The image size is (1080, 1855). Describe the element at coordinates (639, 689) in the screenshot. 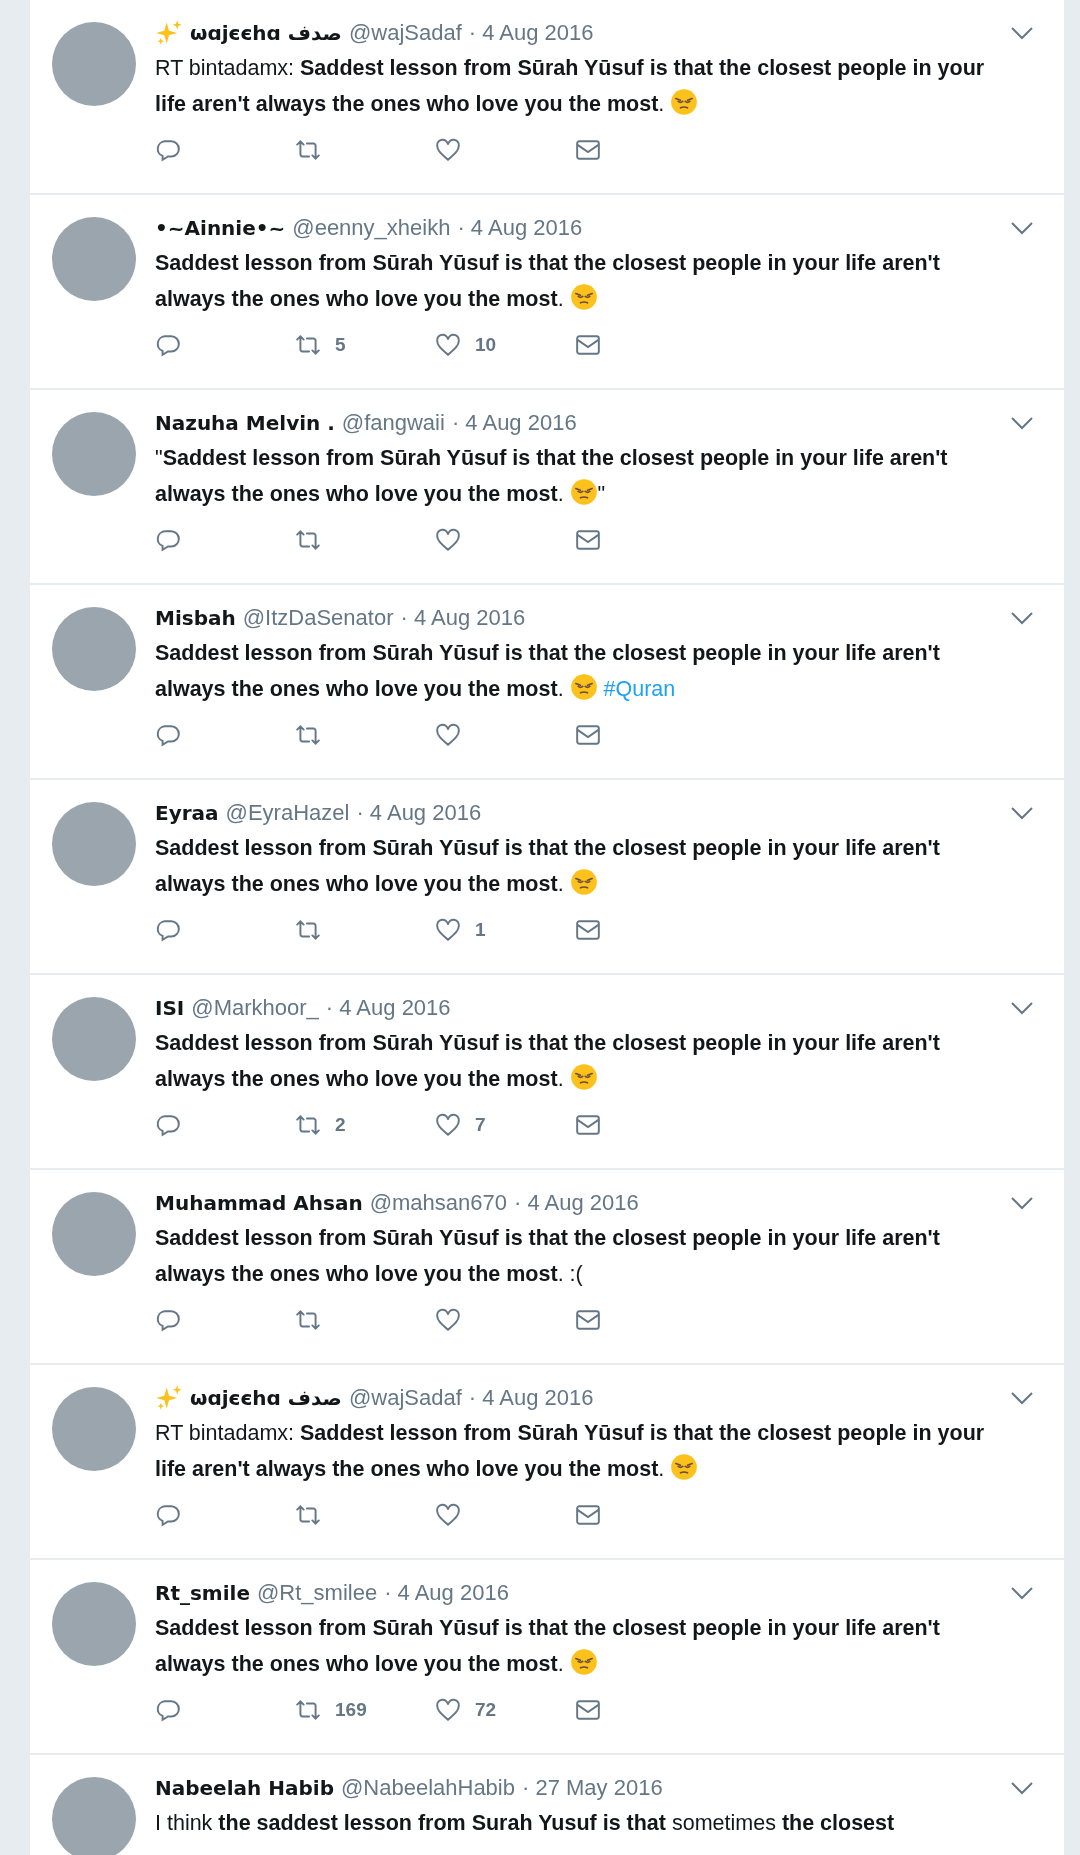

I see `hashtag-link: #Quran` at that location.